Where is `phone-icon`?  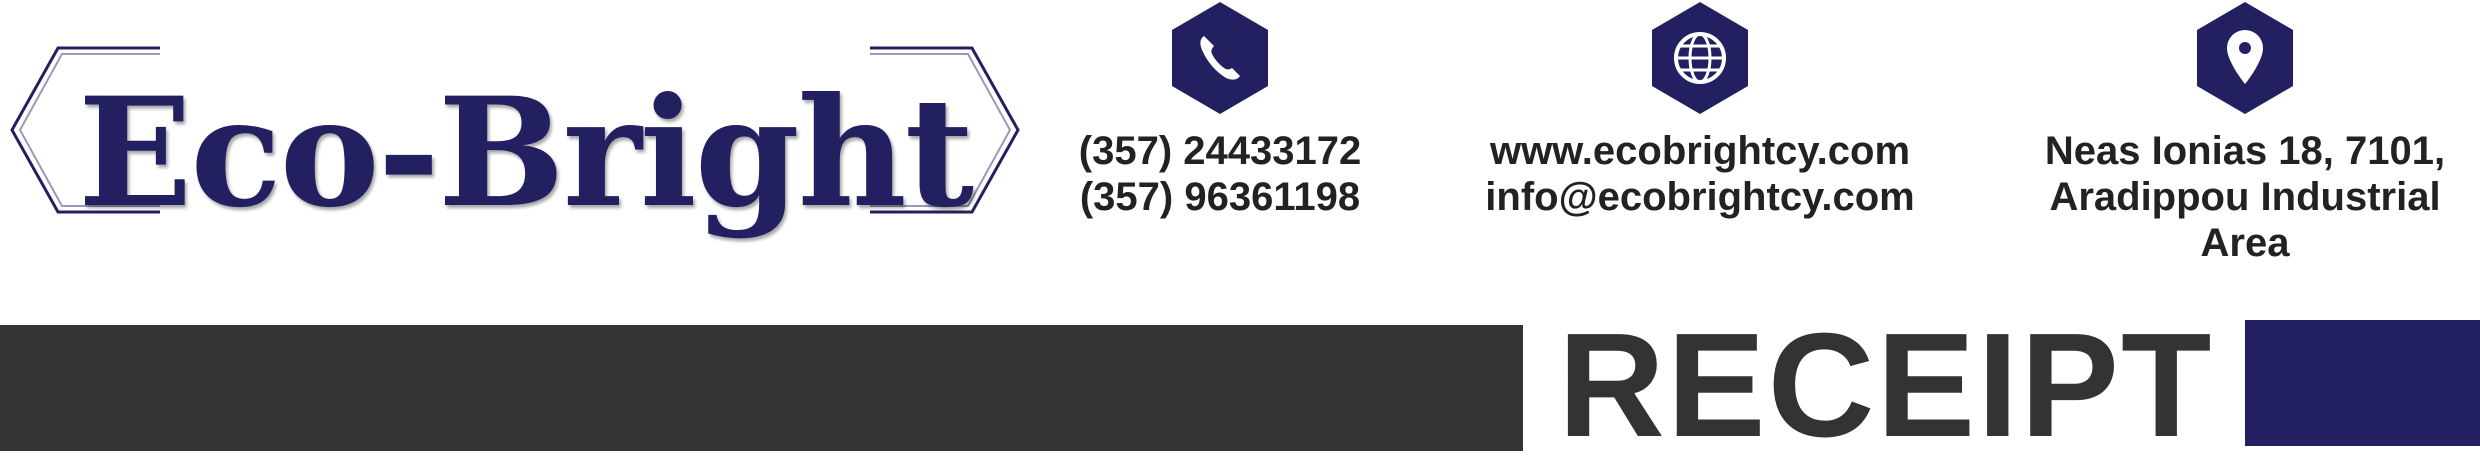
phone-icon is located at coordinates (1220, 58).